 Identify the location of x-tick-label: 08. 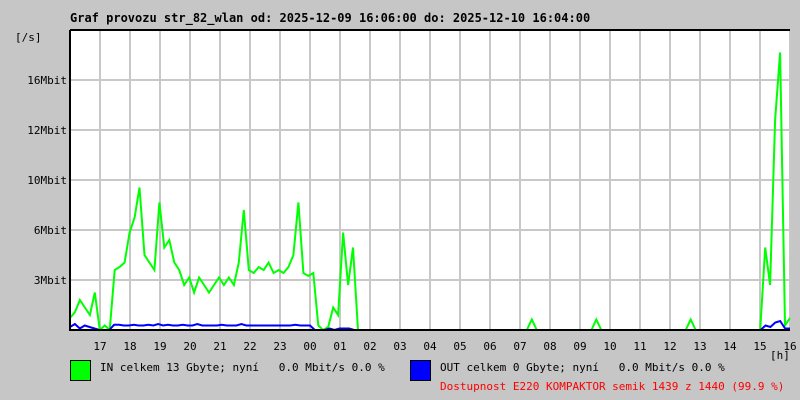
(549, 346).